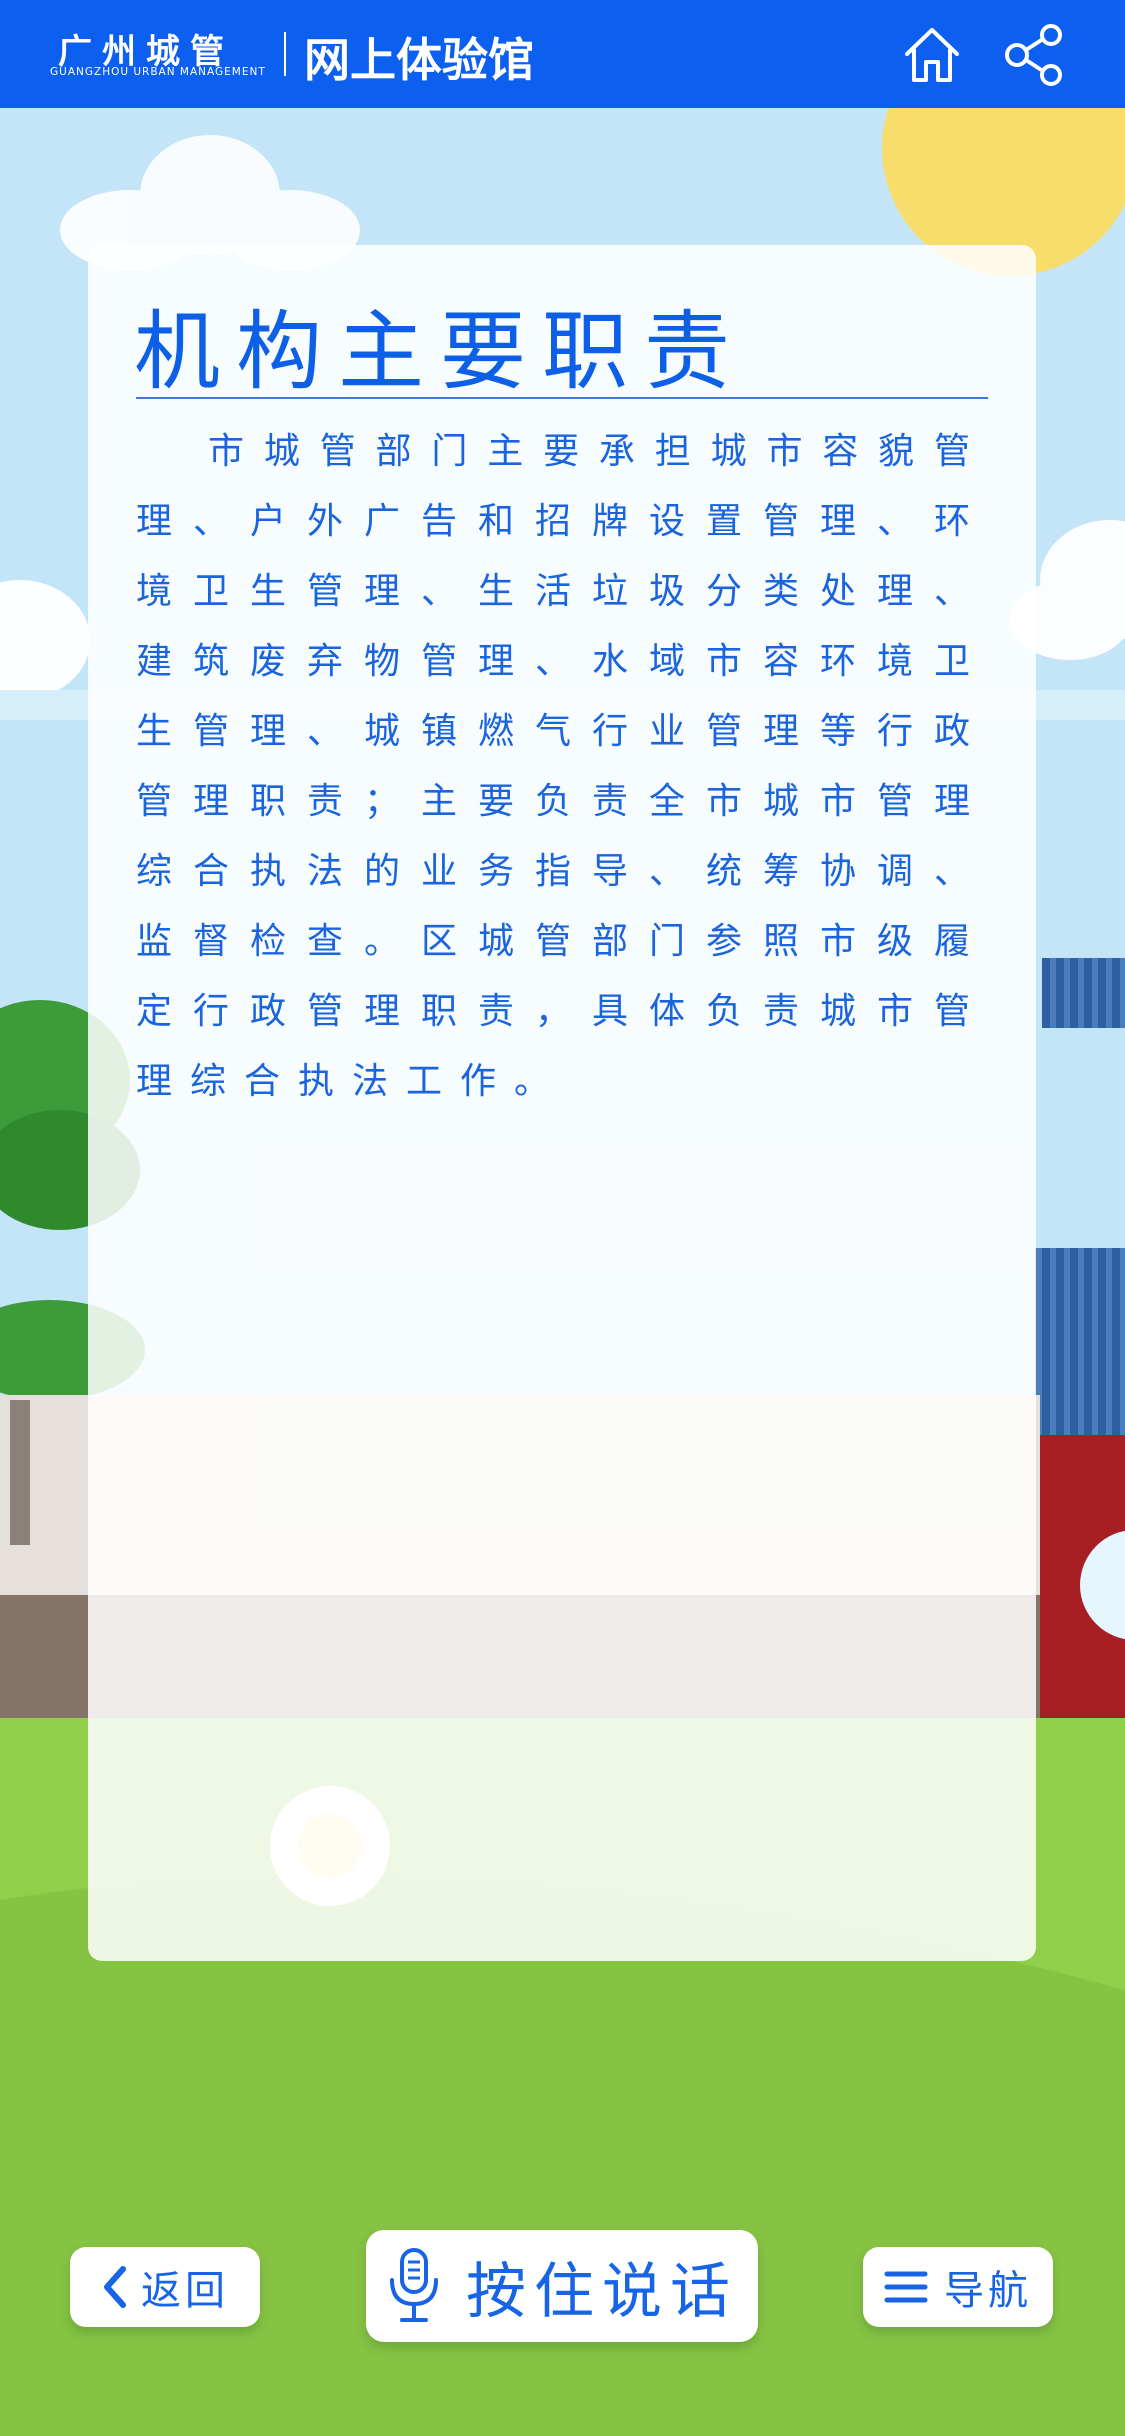 The height and width of the screenshot is (2436, 1125). Describe the element at coordinates (440, 352) in the screenshot. I see `card-title: 机构主要职责` at that location.